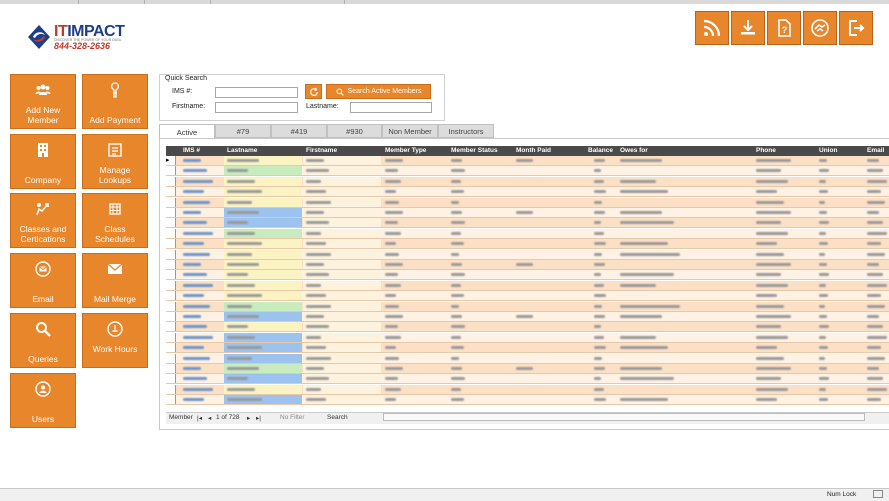 The image size is (889, 501). What do you see at coordinates (43, 220) in the screenshot?
I see `classes-button: Classes and Certications` at bounding box center [43, 220].